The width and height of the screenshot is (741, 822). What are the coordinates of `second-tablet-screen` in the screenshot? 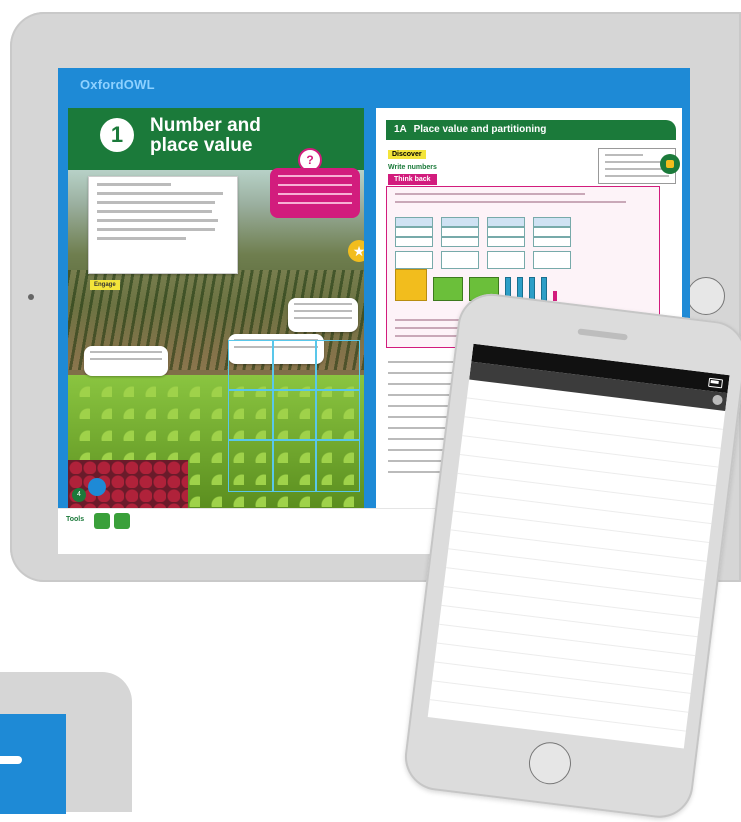 It's located at (33, 764).